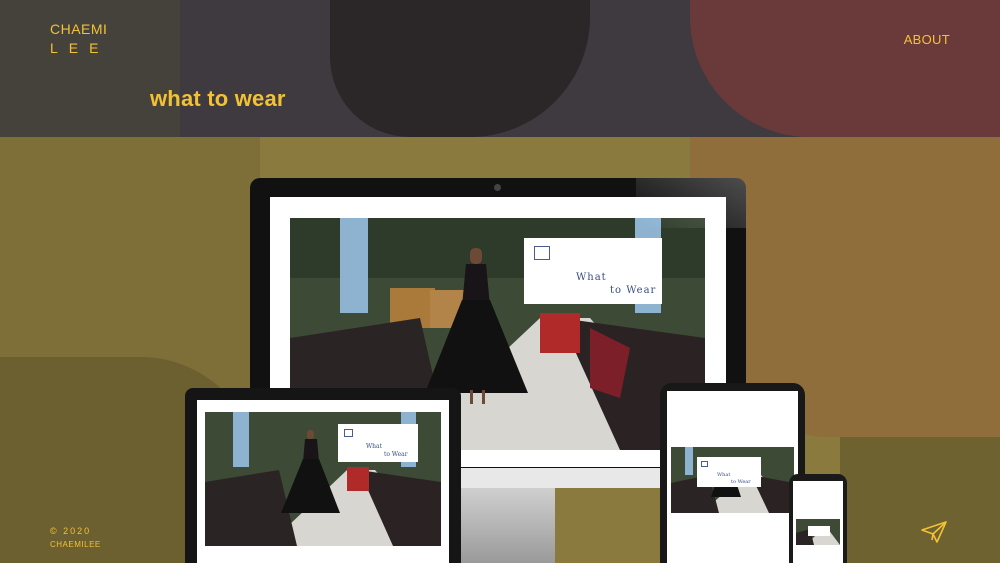 Image resolution: width=1000 pixels, height=563 pixels. I want to click on page-title: what to wear, so click(218, 98).